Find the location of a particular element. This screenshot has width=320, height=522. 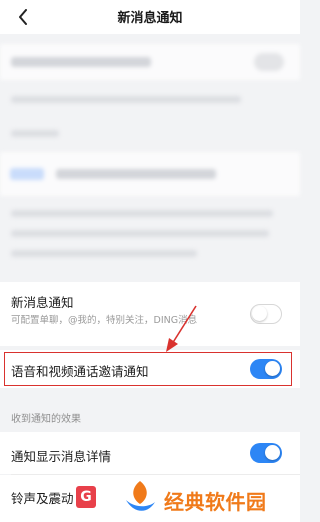

highlight-box is located at coordinates (148, 369).